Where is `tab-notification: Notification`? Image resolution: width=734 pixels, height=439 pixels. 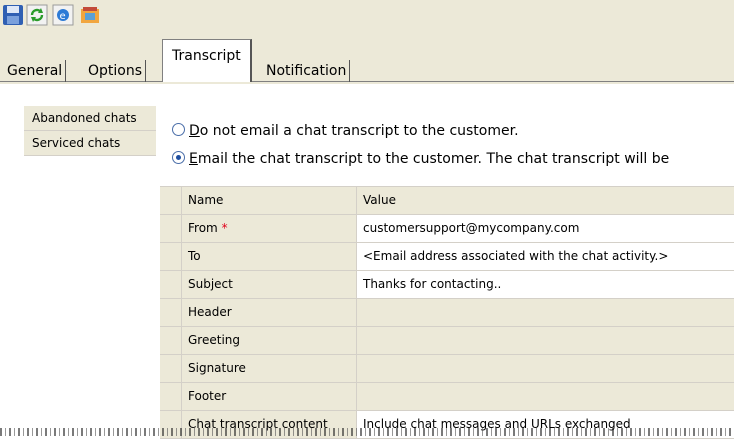 tab-notification: Notification is located at coordinates (307, 71).